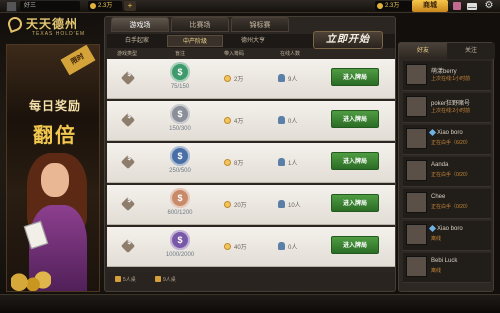 This screenshot has width=500, height=313. What do you see at coordinates (55, 136) in the screenshot?
I see `banner-double: 翻倍` at bounding box center [55, 136].